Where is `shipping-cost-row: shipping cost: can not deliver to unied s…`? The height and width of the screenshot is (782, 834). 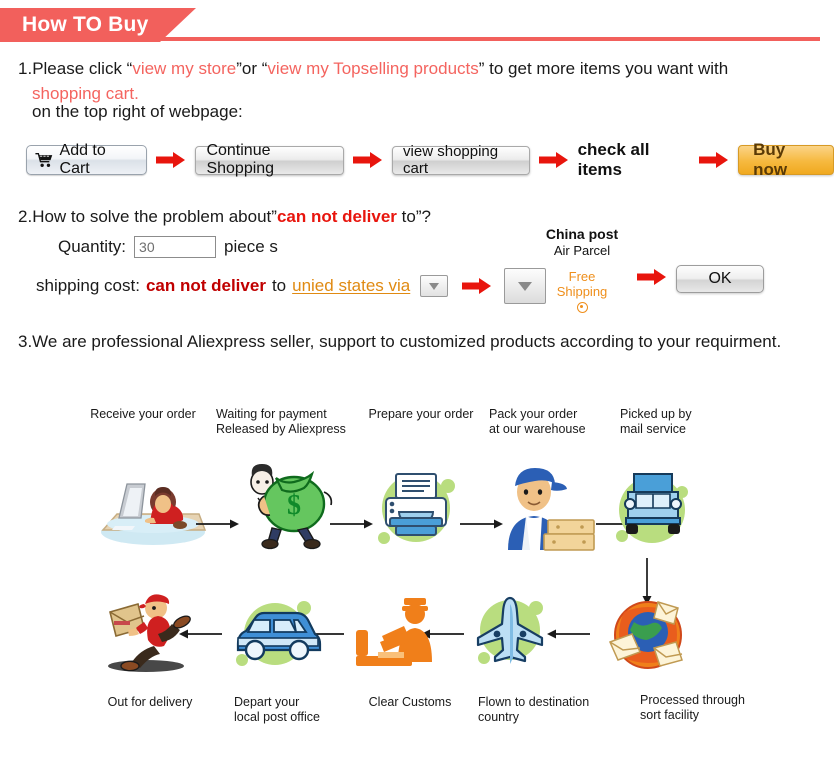 shipping-cost-row: shipping cost: can not deliver to unied s… is located at coordinates (291, 286).